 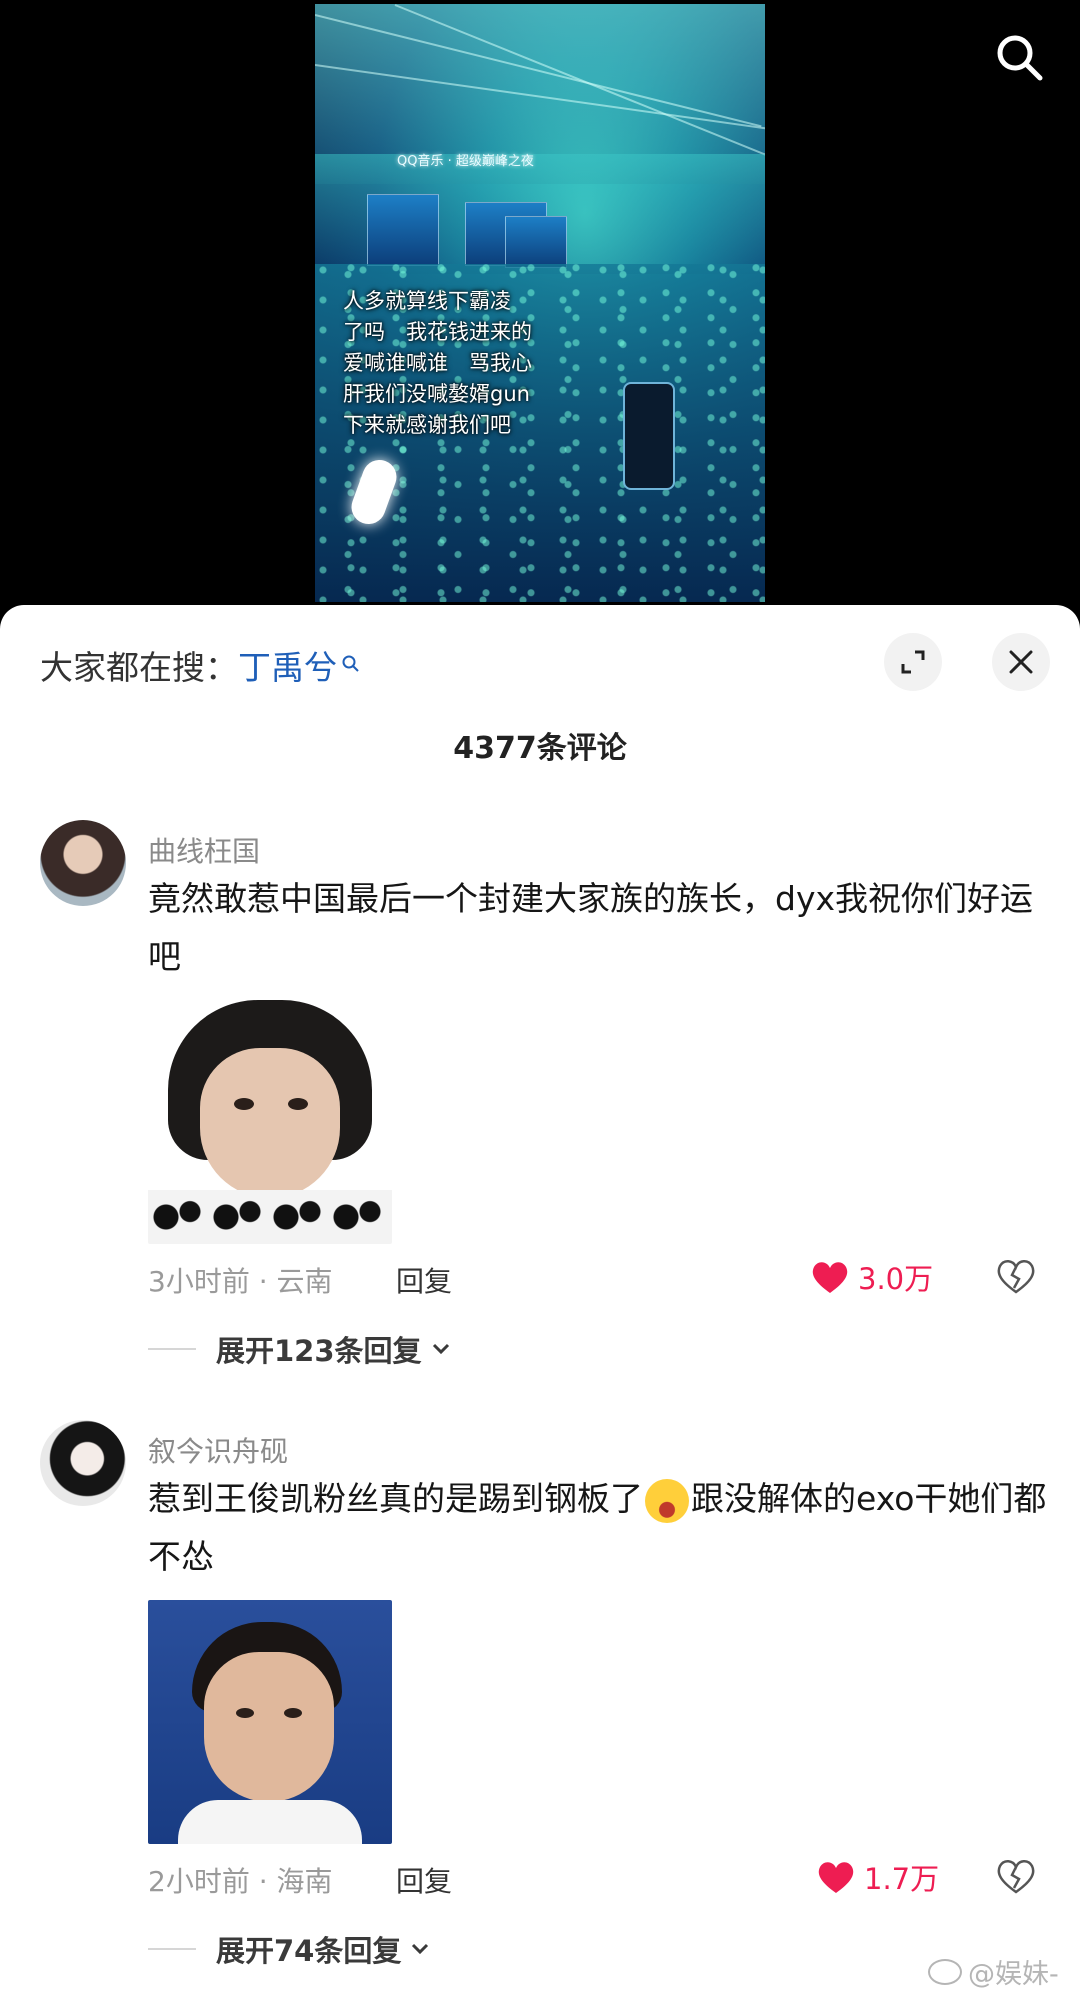 I want to click on expand-icon, so click(x=913, y=662).